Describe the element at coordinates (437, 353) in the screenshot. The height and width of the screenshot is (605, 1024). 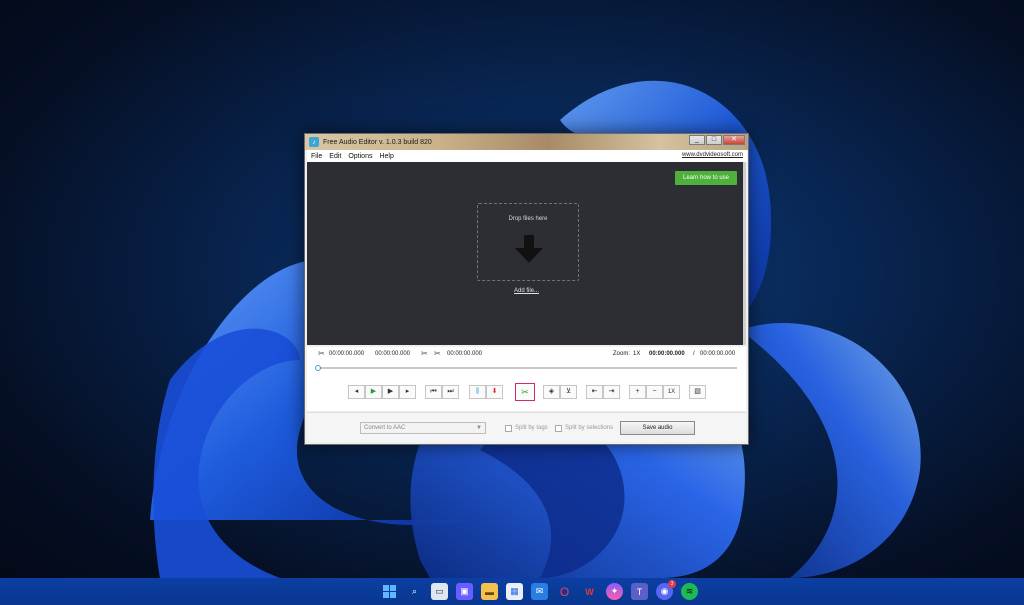
I see `cut-end-icon: ✂` at that location.